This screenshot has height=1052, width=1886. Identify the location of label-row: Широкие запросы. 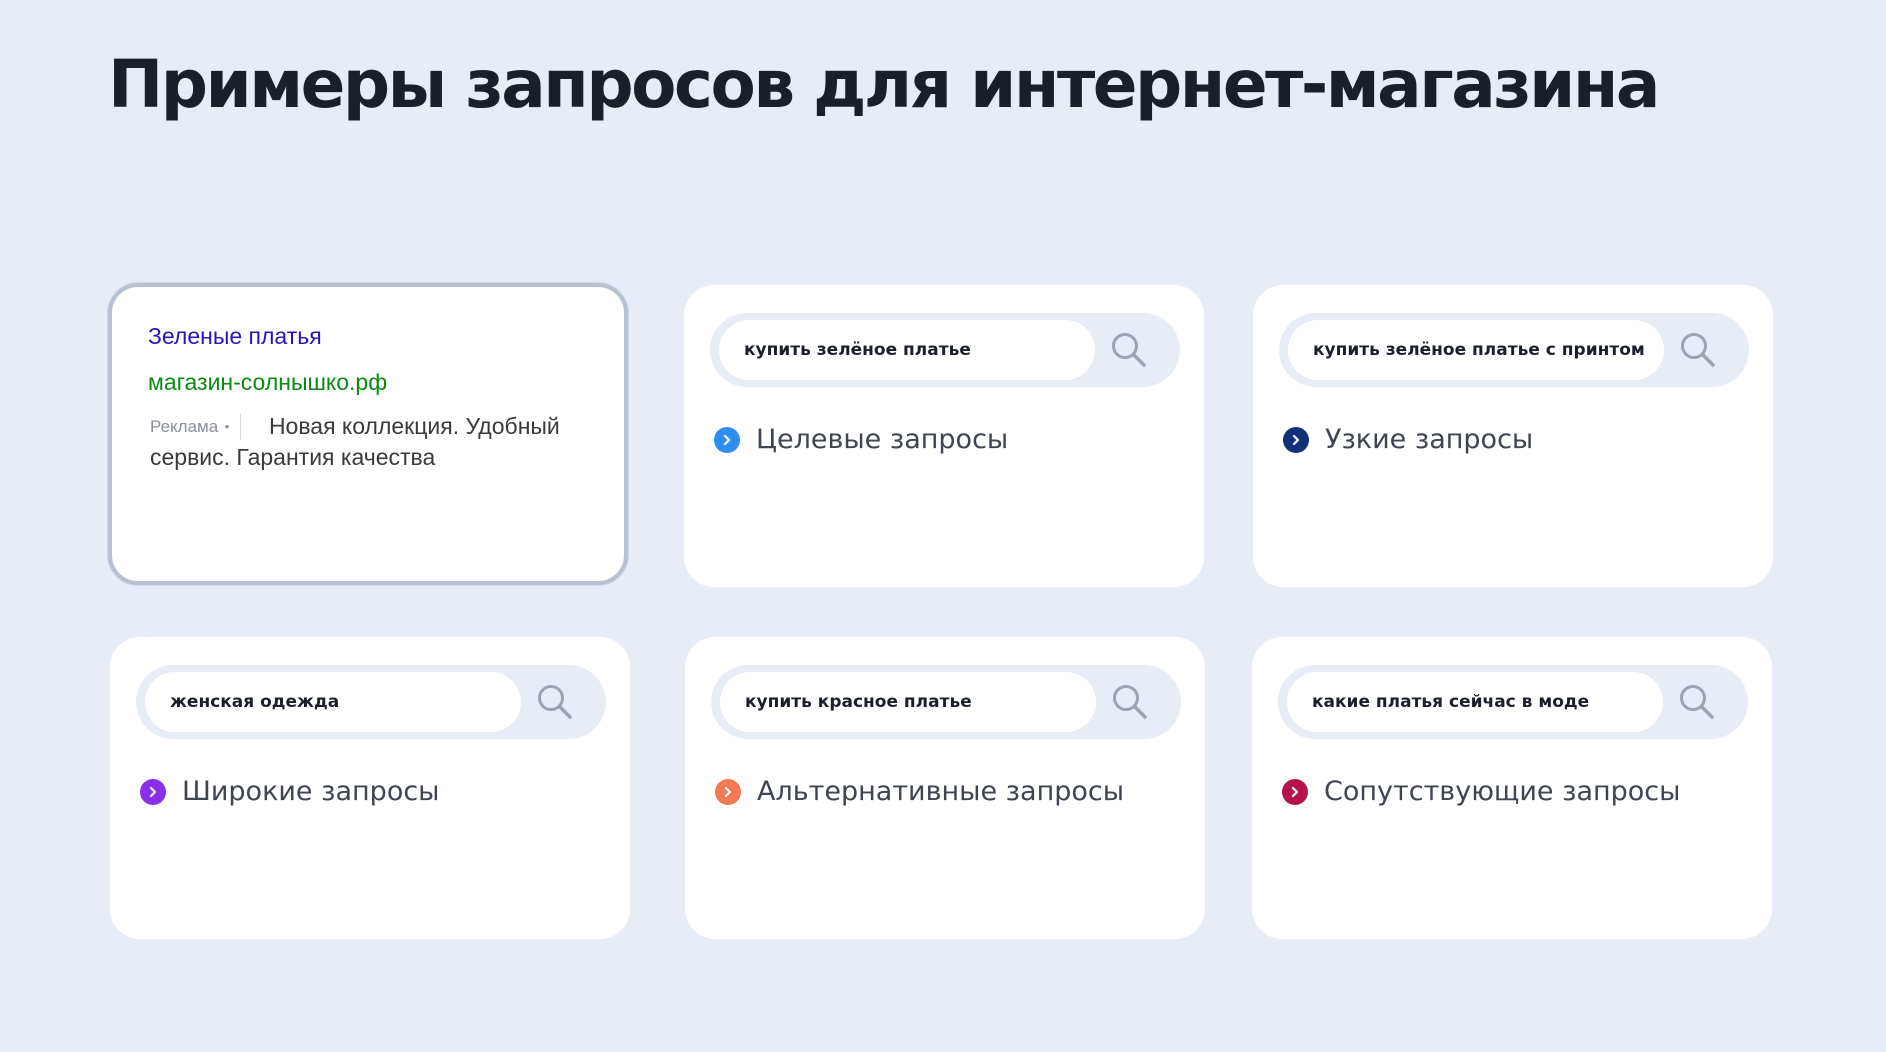
(290, 791).